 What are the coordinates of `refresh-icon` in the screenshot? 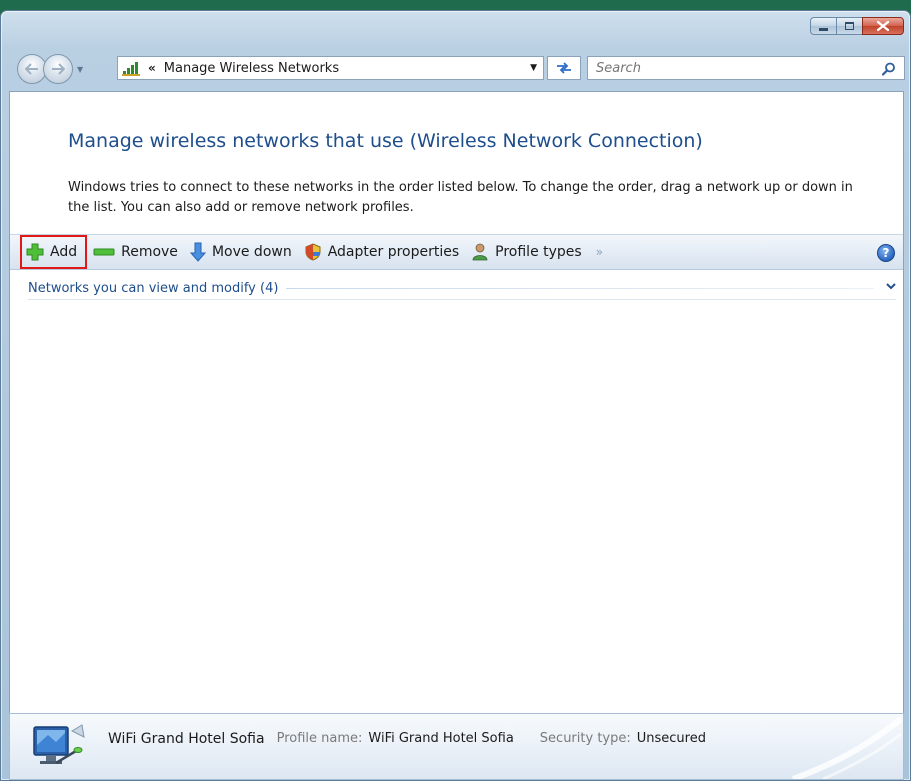 It's located at (564, 68).